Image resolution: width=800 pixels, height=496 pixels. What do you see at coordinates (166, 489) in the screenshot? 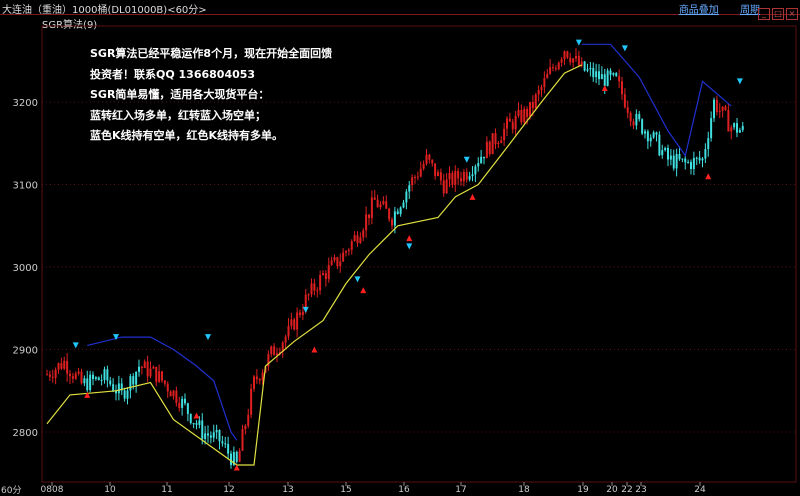
I see `x-tick-label: 11` at bounding box center [166, 489].